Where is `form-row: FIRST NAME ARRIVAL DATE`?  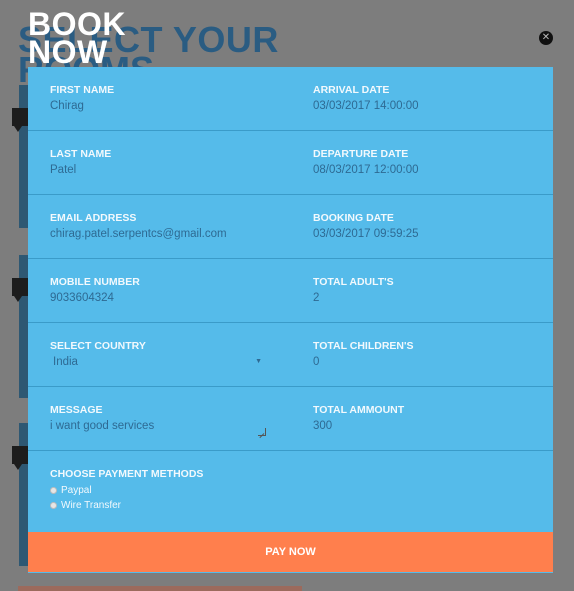
form-row: FIRST NAME ARRIVAL DATE is located at coordinates (290, 99).